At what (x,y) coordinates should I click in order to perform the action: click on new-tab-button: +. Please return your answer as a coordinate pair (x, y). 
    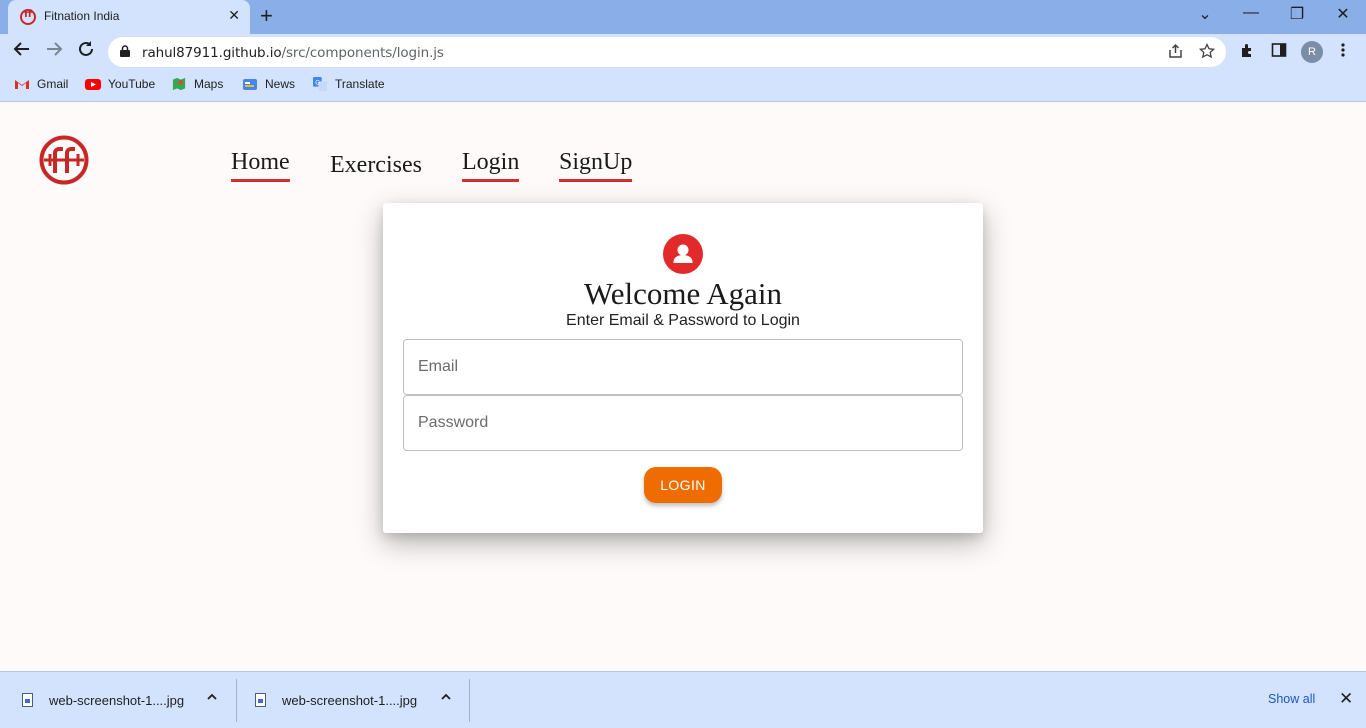
    Looking at the image, I should click on (266, 16).